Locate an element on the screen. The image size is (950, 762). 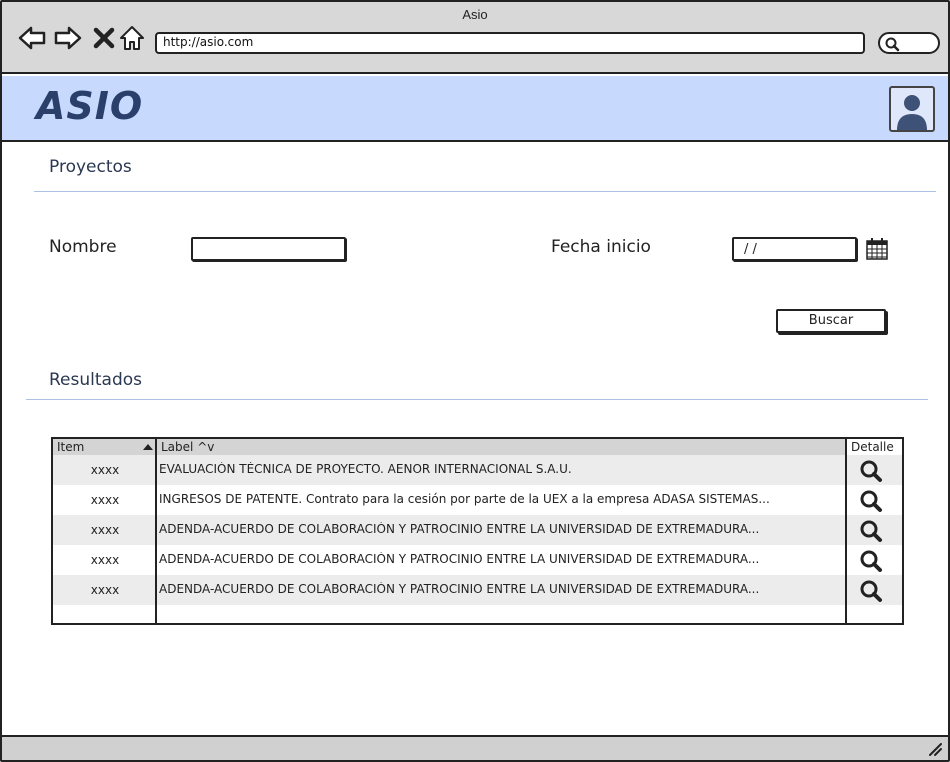
nombre-input is located at coordinates (268, 249).